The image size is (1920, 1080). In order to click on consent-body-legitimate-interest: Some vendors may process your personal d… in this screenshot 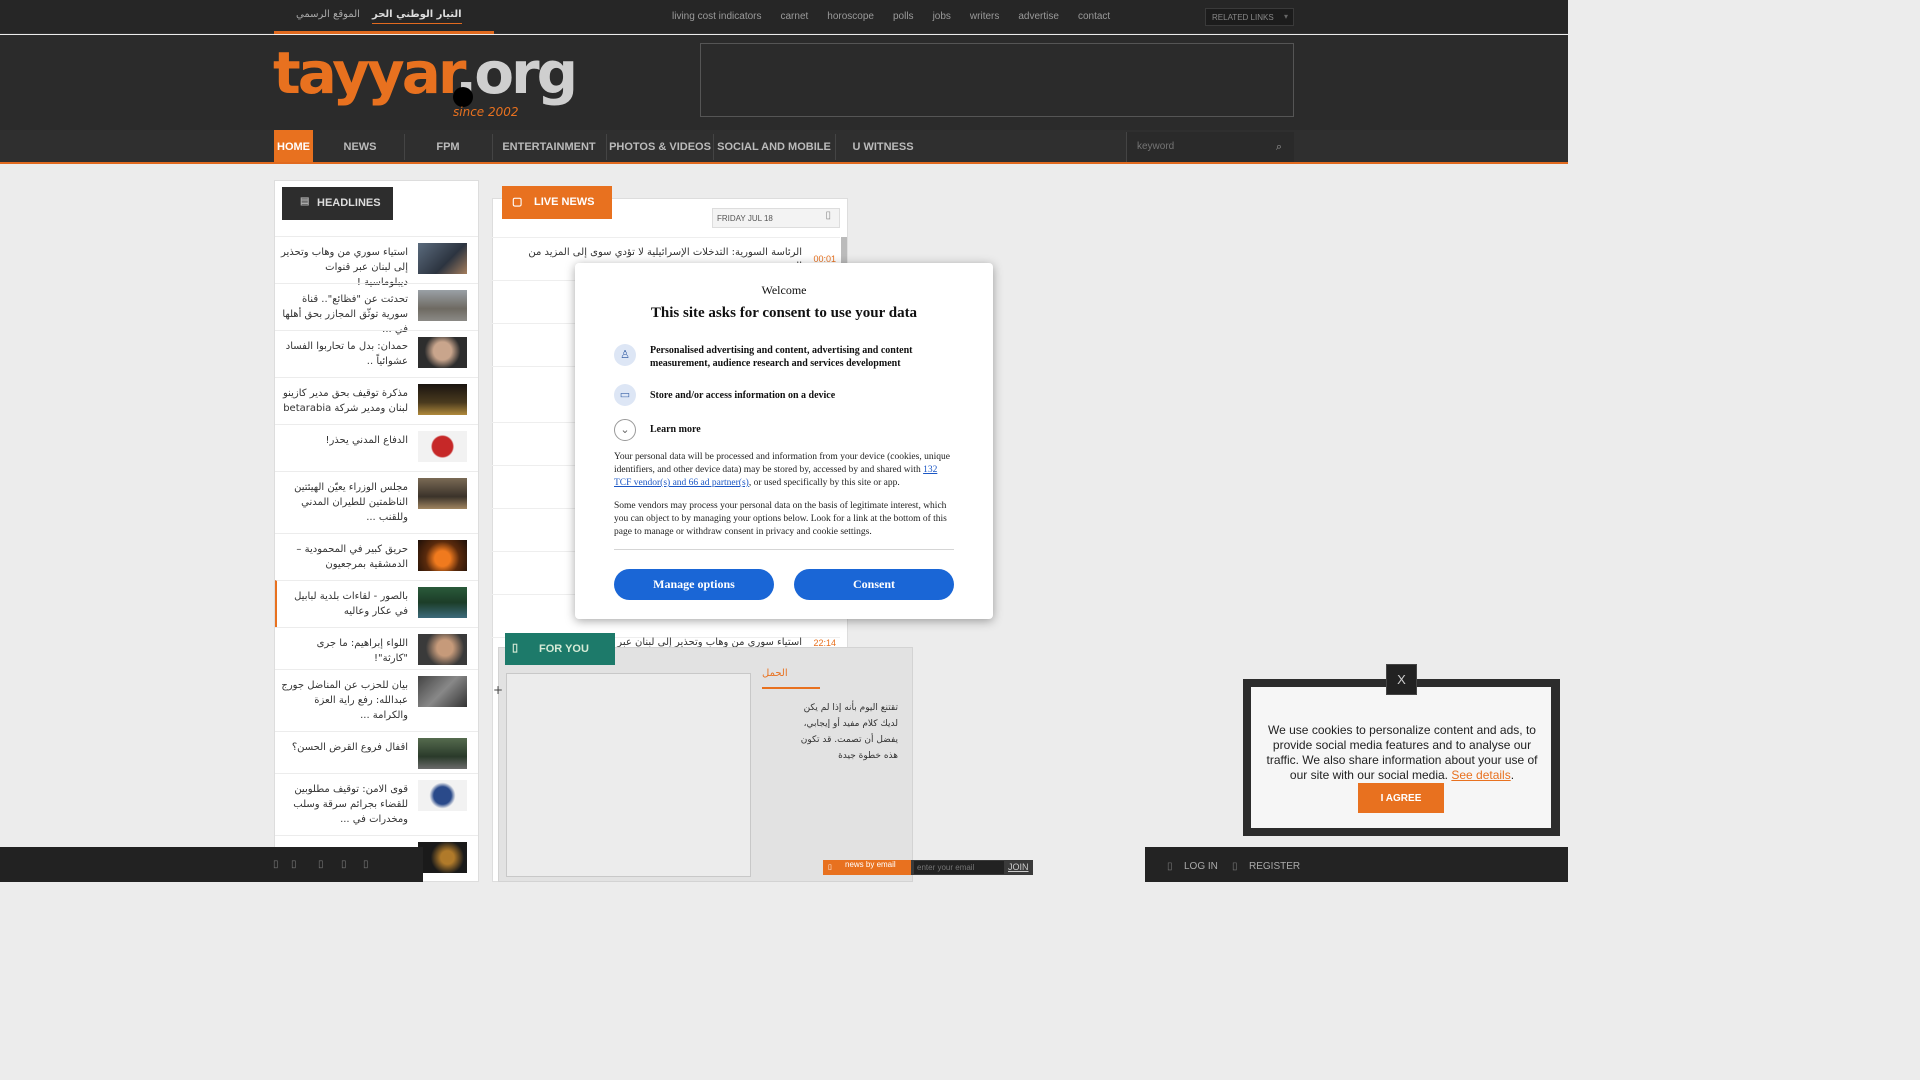, I will do `click(780, 519)`.